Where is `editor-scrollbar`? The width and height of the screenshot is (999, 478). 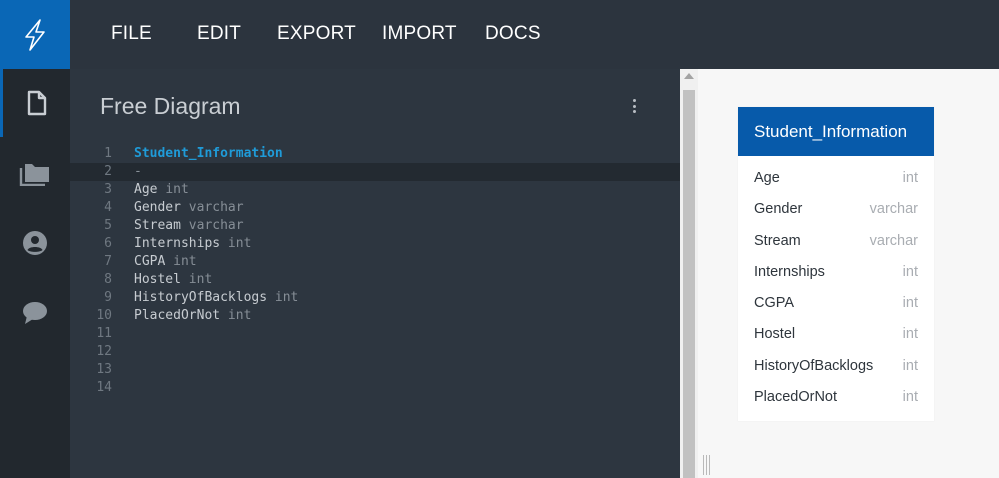 editor-scrollbar is located at coordinates (689, 273).